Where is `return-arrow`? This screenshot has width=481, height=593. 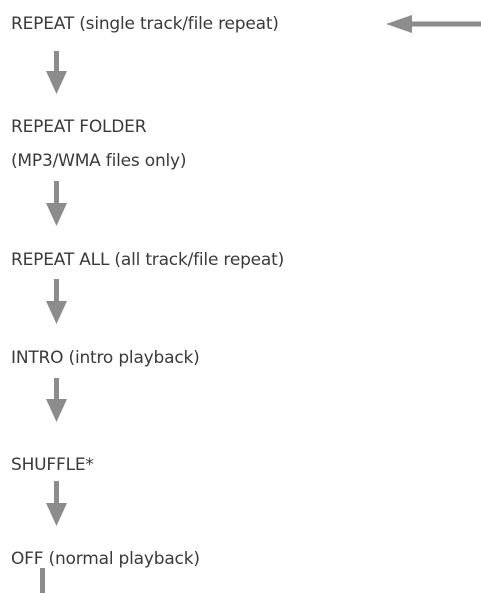
return-arrow is located at coordinates (433, 24).